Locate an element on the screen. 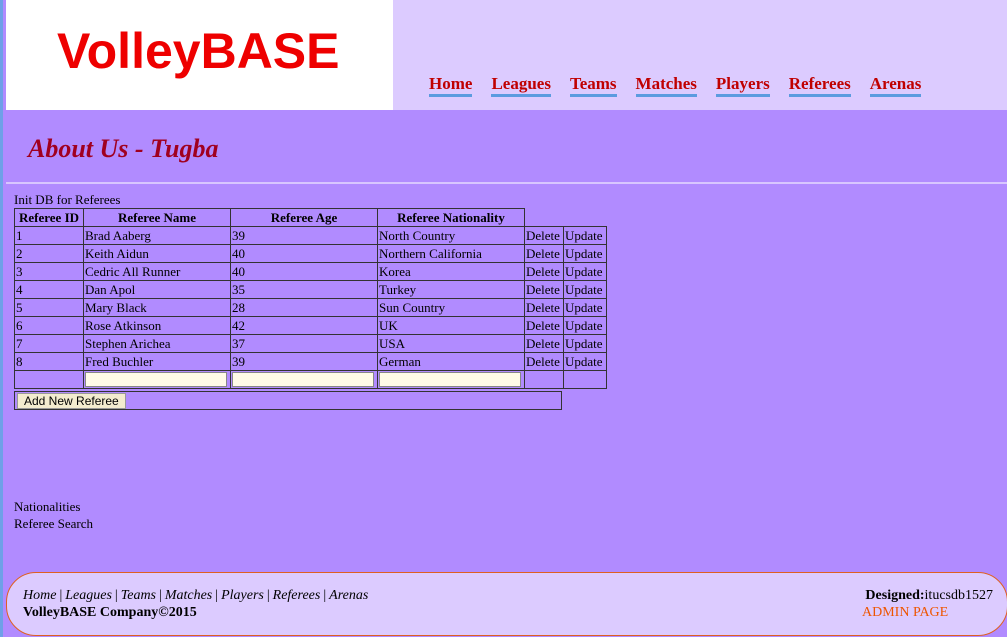 This screenshot has width=1007, height=637. cell-id: 6 is located at coordinates (49, 325).